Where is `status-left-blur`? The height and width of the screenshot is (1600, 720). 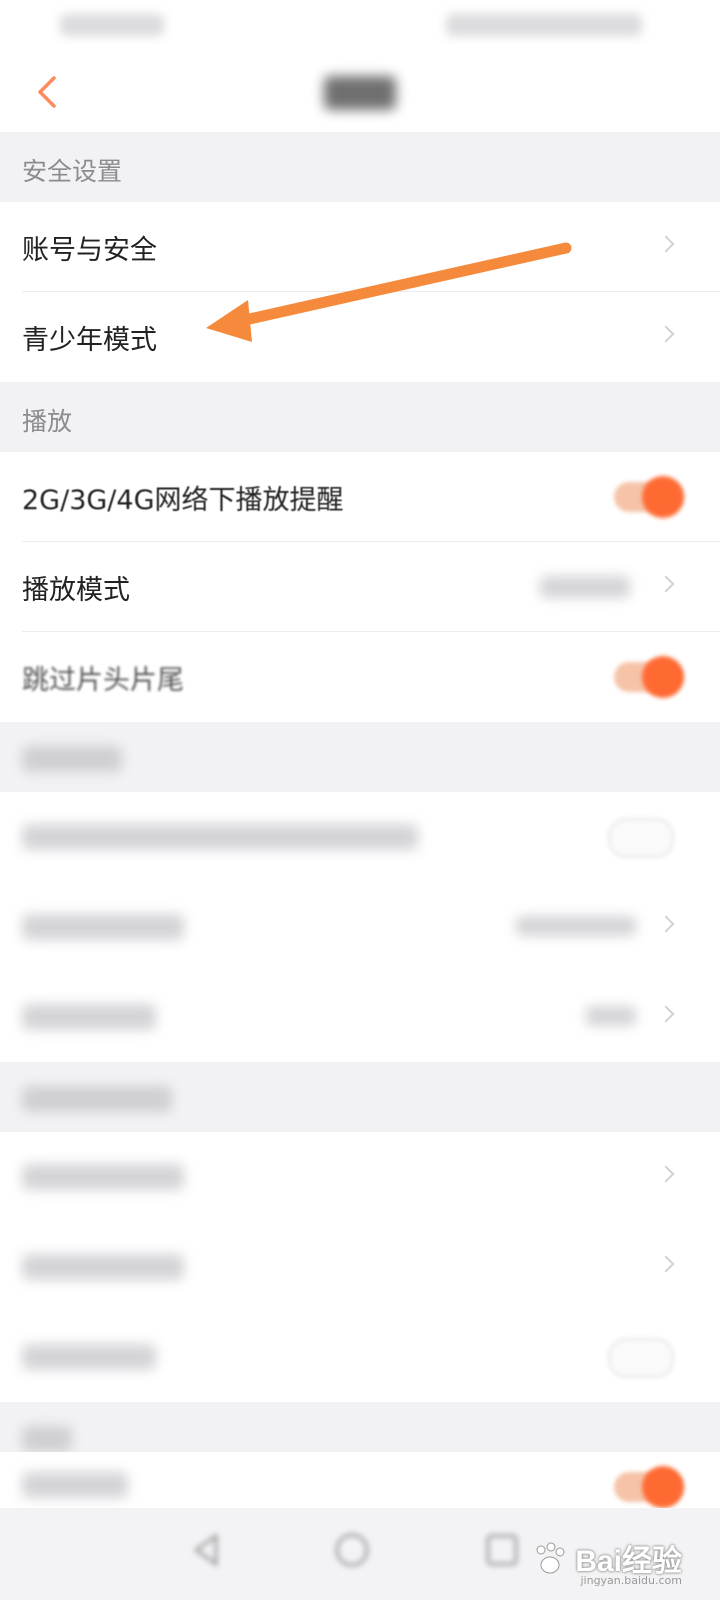 status-left-blur is located at coordinates (112, 25).